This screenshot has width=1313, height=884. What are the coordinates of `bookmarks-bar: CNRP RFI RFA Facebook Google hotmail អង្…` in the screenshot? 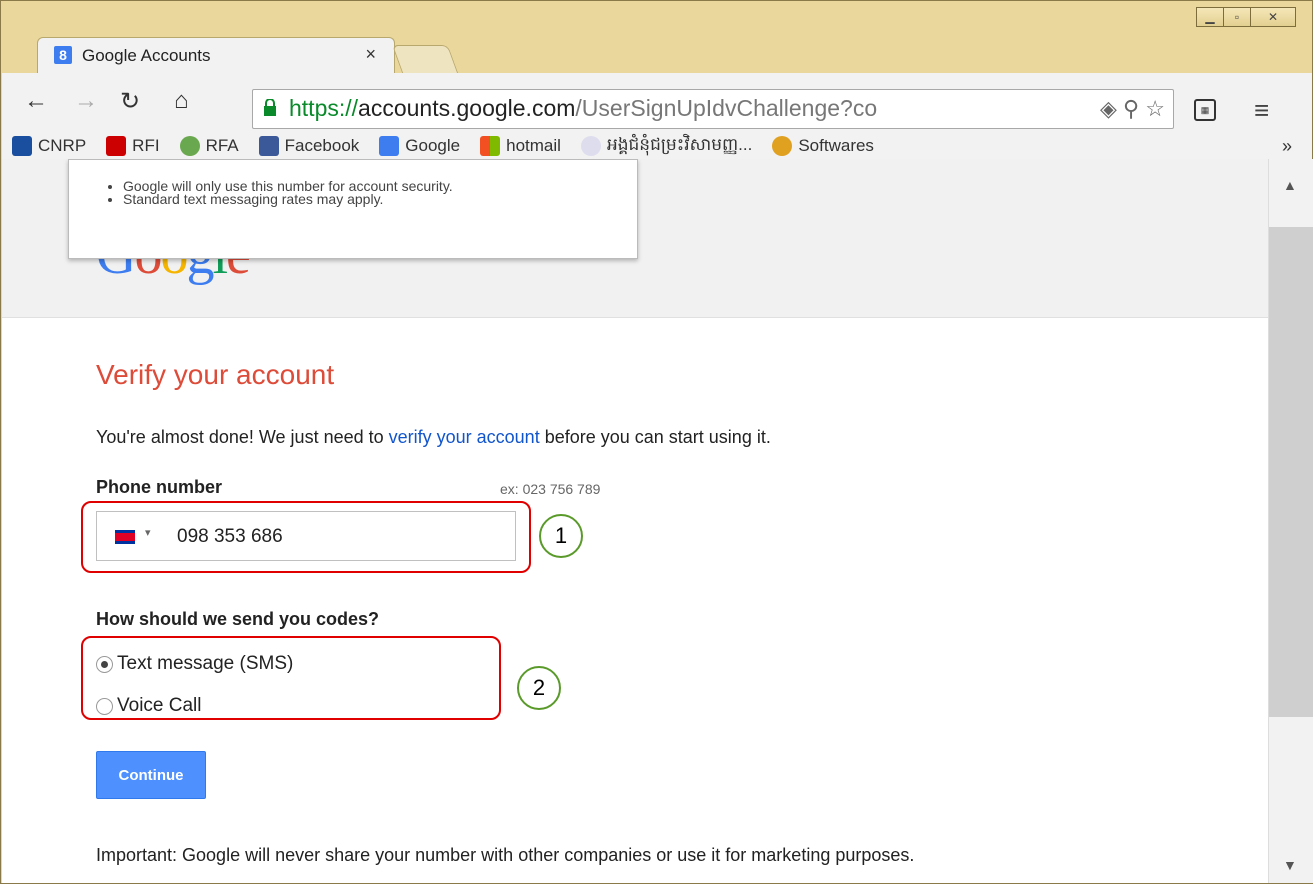 It's located at (657, 146).